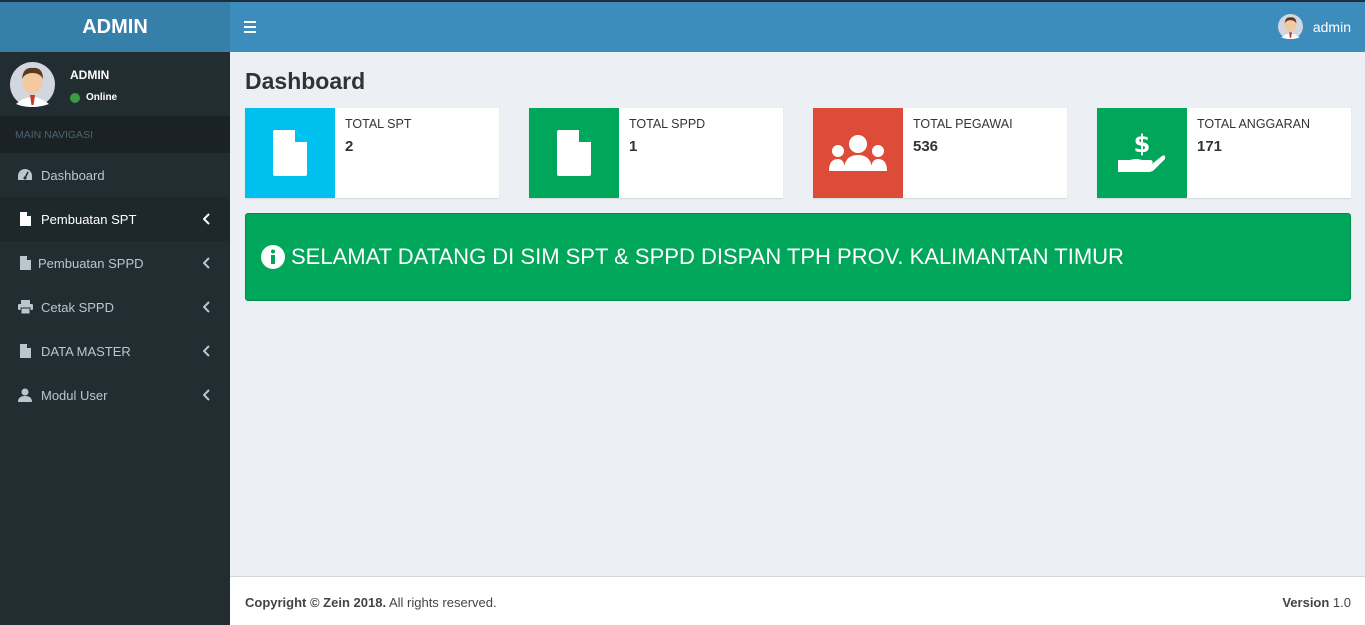  Describe the element at coordinates (32, 84) in the screenshot. I see `user-avatar` at that location.